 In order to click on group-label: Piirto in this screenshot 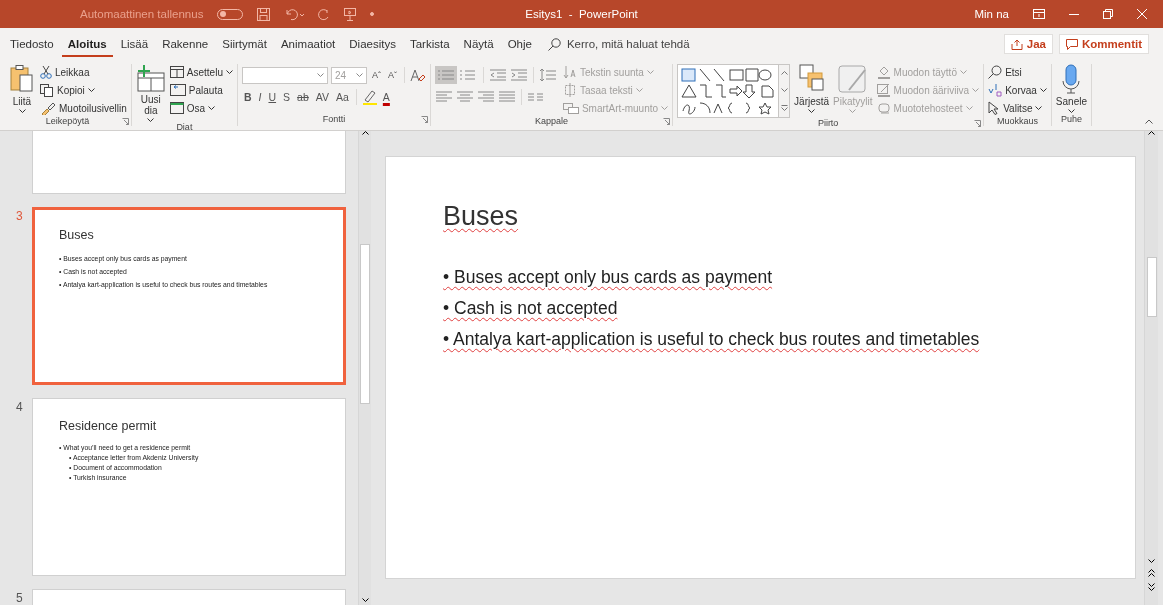, I will do `click(828, 123)`.